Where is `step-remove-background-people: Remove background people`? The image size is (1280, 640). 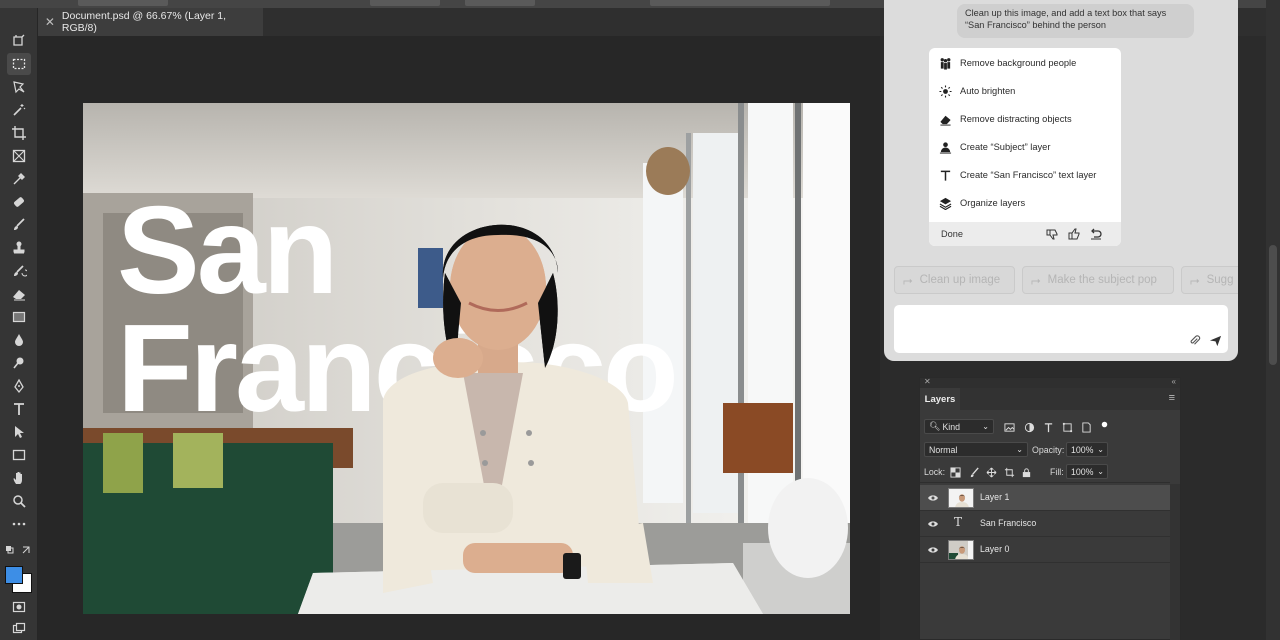
step-remove-background-people: Remove background people is located at coordinates (1006, 63).